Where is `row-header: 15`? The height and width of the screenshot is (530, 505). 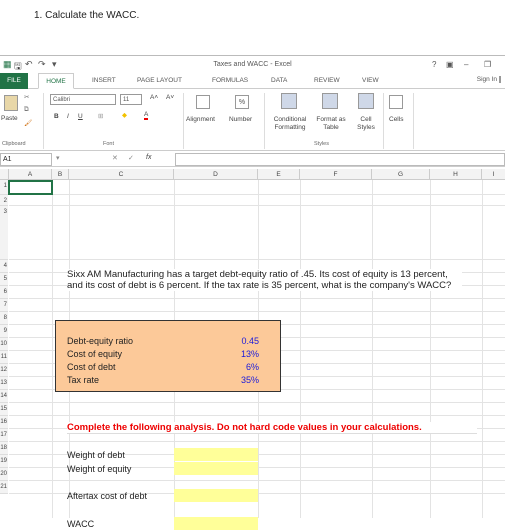 row-header: 15 is located at coordinates (4, 409).